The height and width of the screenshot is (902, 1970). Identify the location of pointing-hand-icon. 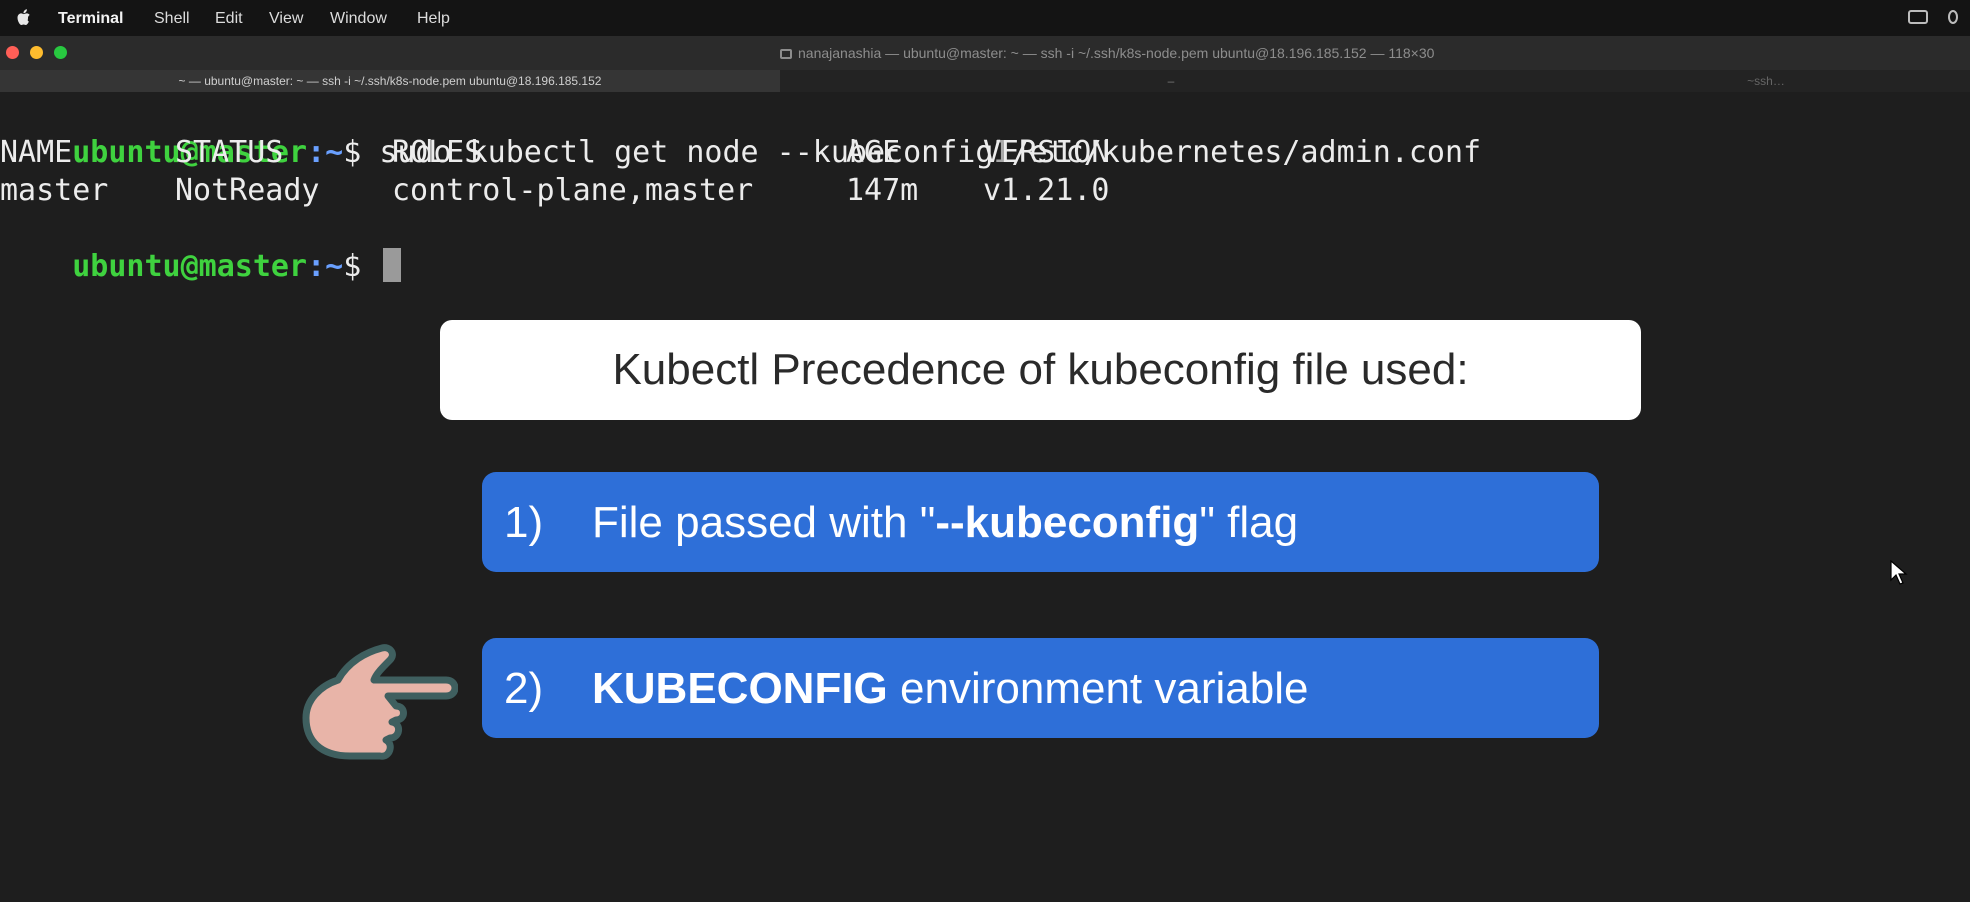
(380, 702).